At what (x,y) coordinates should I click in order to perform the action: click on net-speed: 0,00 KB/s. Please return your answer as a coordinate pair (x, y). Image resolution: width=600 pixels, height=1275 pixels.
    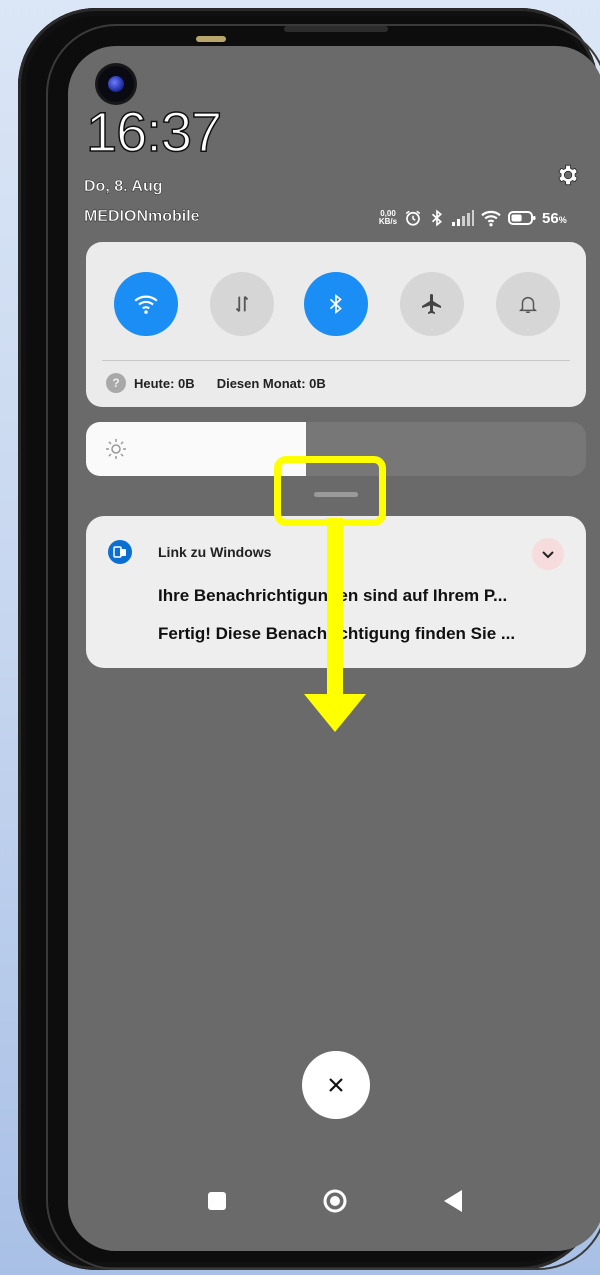
    Looking at the image, I should click on (388, 218).